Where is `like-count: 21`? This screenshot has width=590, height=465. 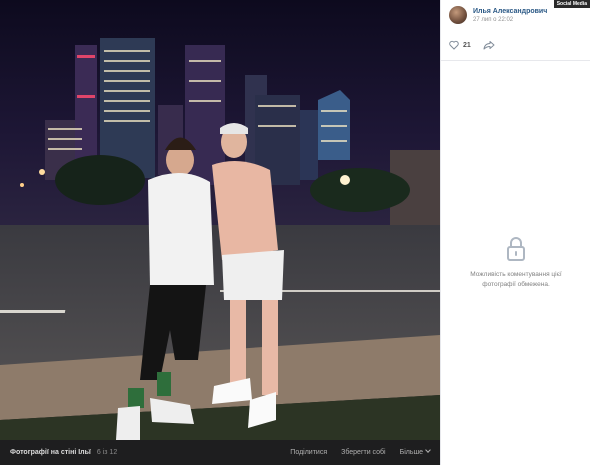 like-count: 21 is located at coordinates (467, 45).